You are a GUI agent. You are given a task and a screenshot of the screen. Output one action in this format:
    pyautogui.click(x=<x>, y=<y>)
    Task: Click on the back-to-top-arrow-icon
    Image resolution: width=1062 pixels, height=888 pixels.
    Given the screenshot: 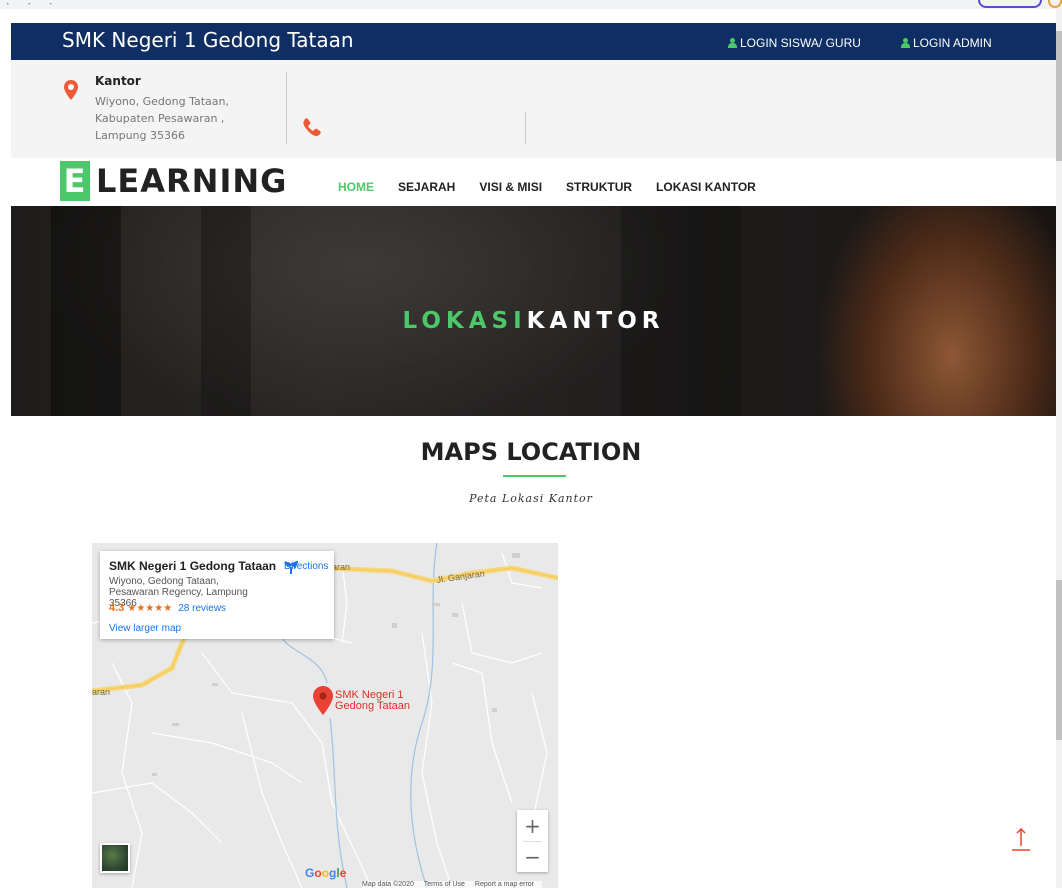 What is the action you would take?
    pyautogui.click(x=1021, y=839)
    